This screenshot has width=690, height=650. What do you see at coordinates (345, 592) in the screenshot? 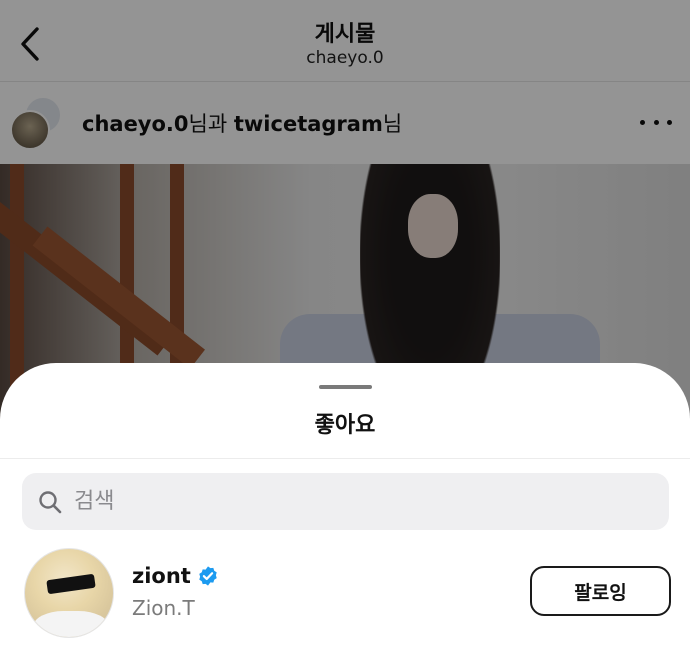
I see `list-item: ziont Zion.T 팔로잉` at bounding box center [345, 592].